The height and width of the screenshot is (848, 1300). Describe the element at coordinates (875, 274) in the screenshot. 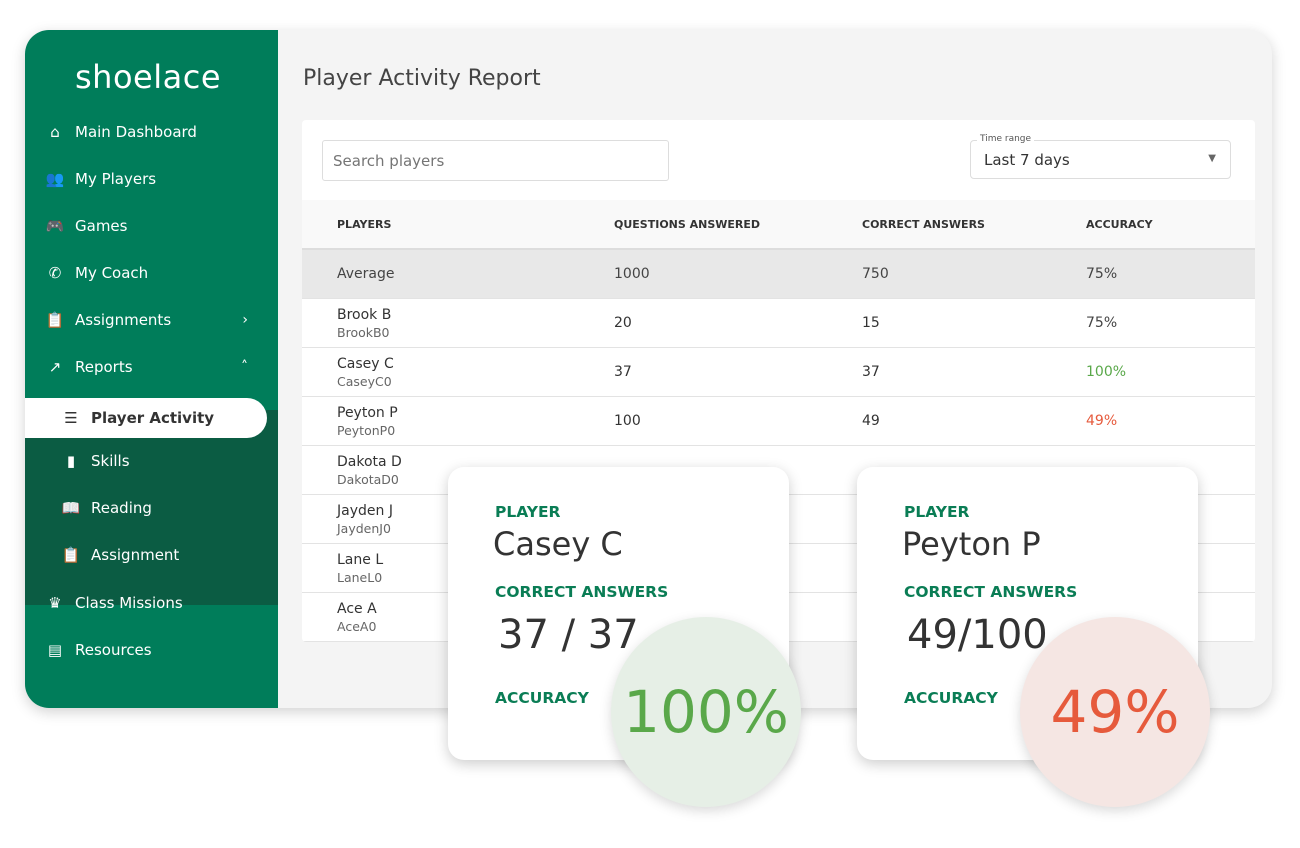

I see `average-correct: 750` at that location.